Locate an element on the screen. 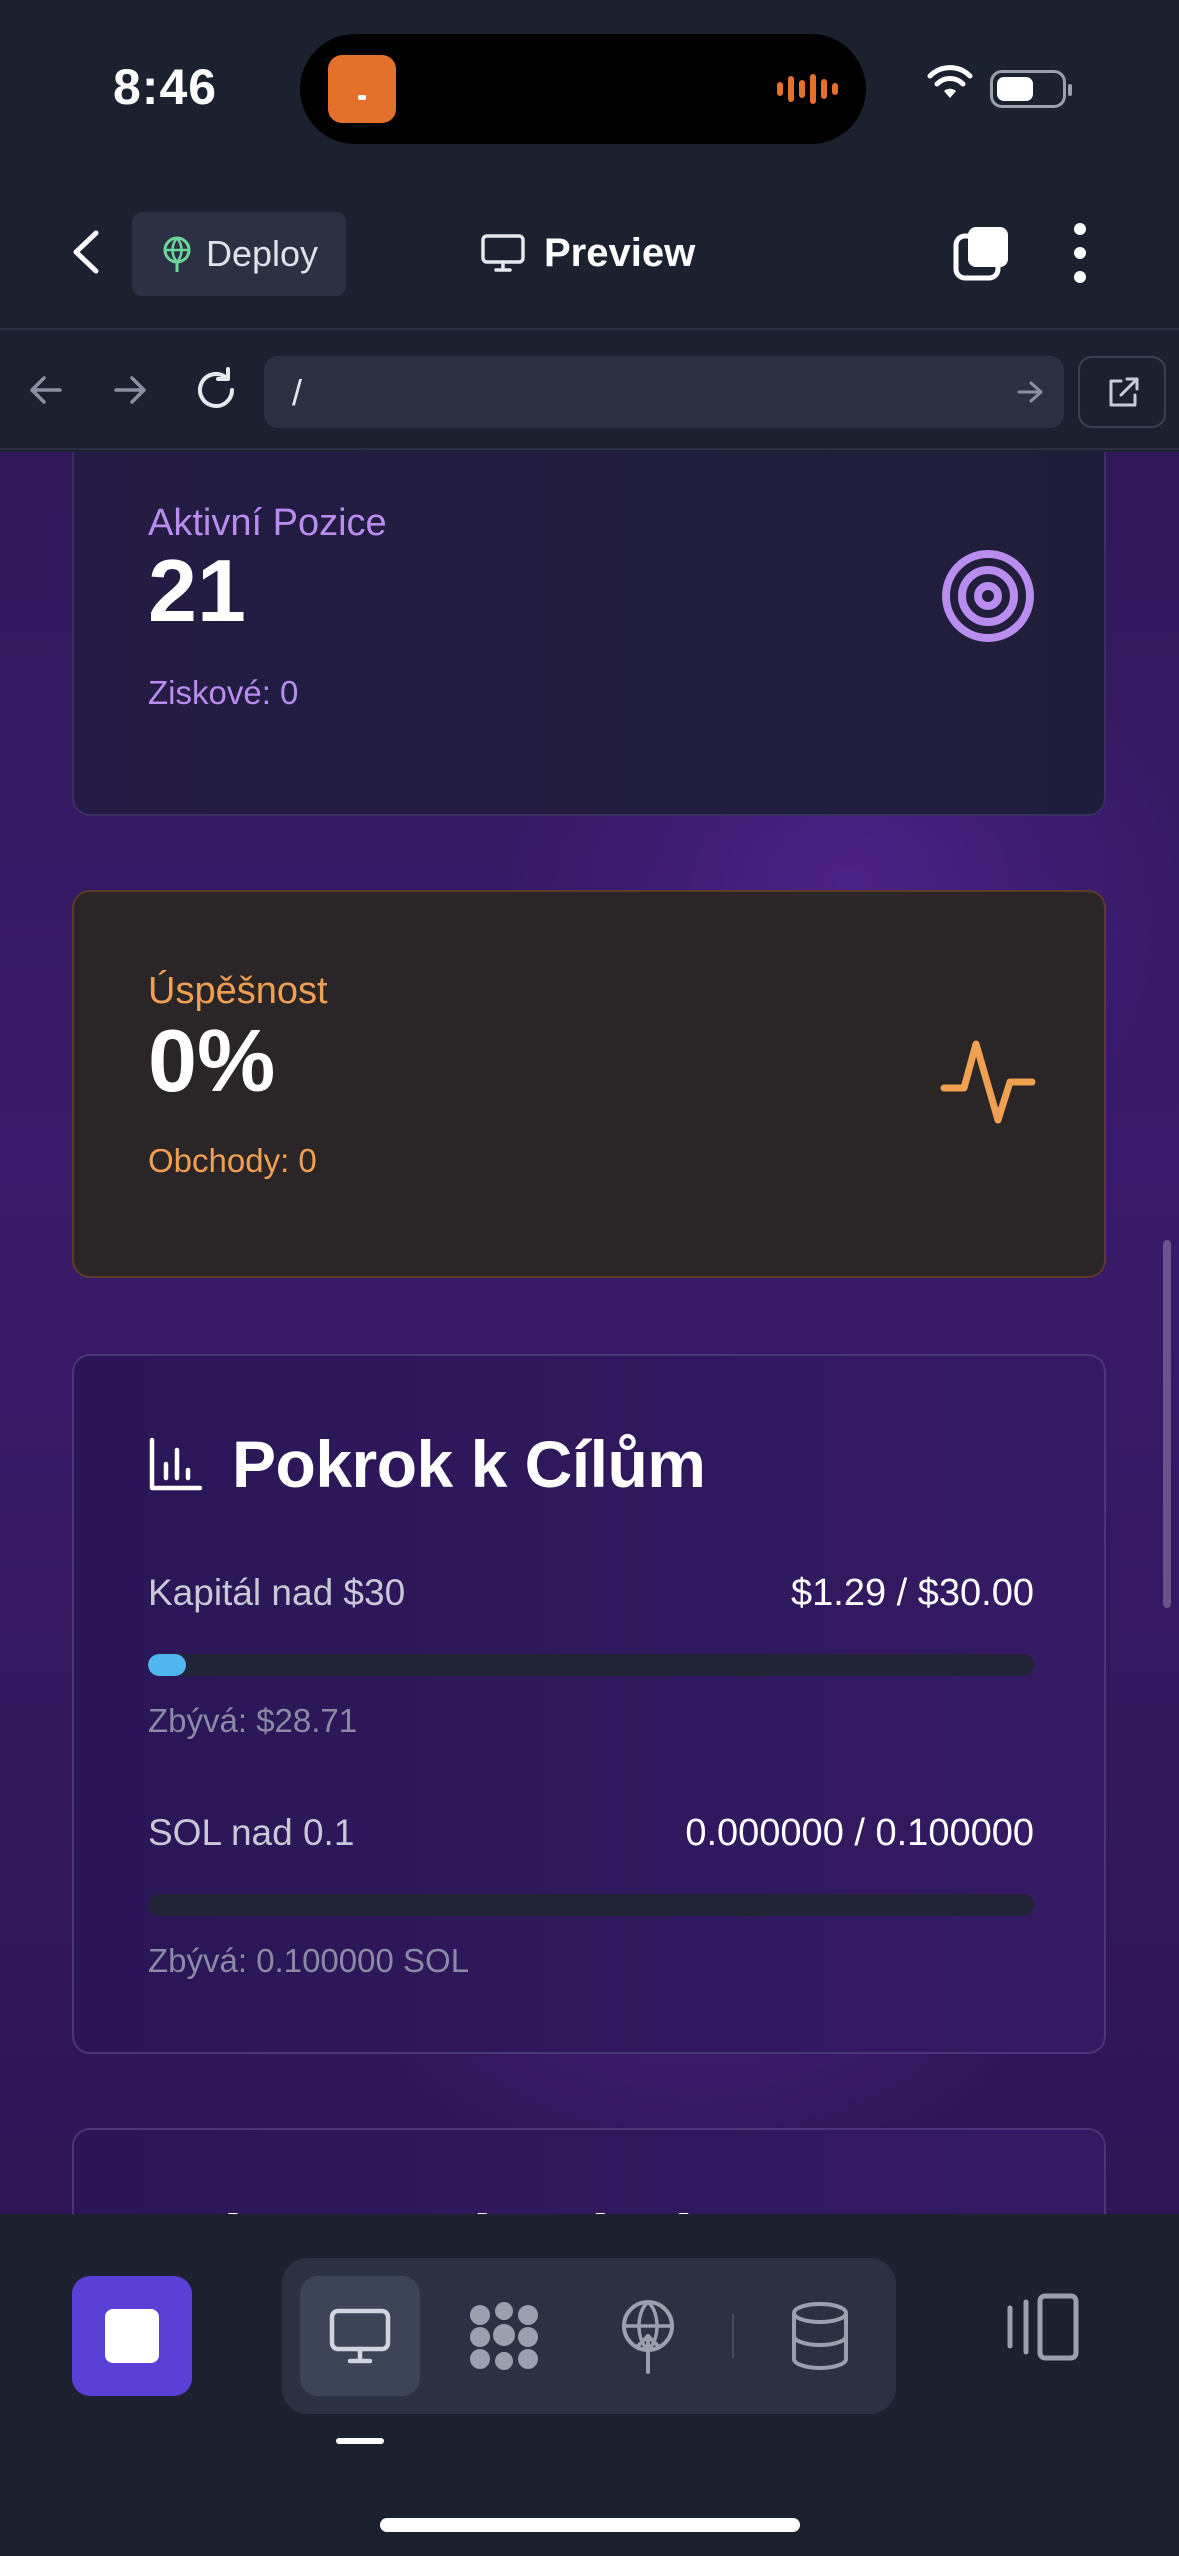 Image resolution: width=1179 pixels, height=2556 pixels. database-icon is located at coordinates (820, 2336).